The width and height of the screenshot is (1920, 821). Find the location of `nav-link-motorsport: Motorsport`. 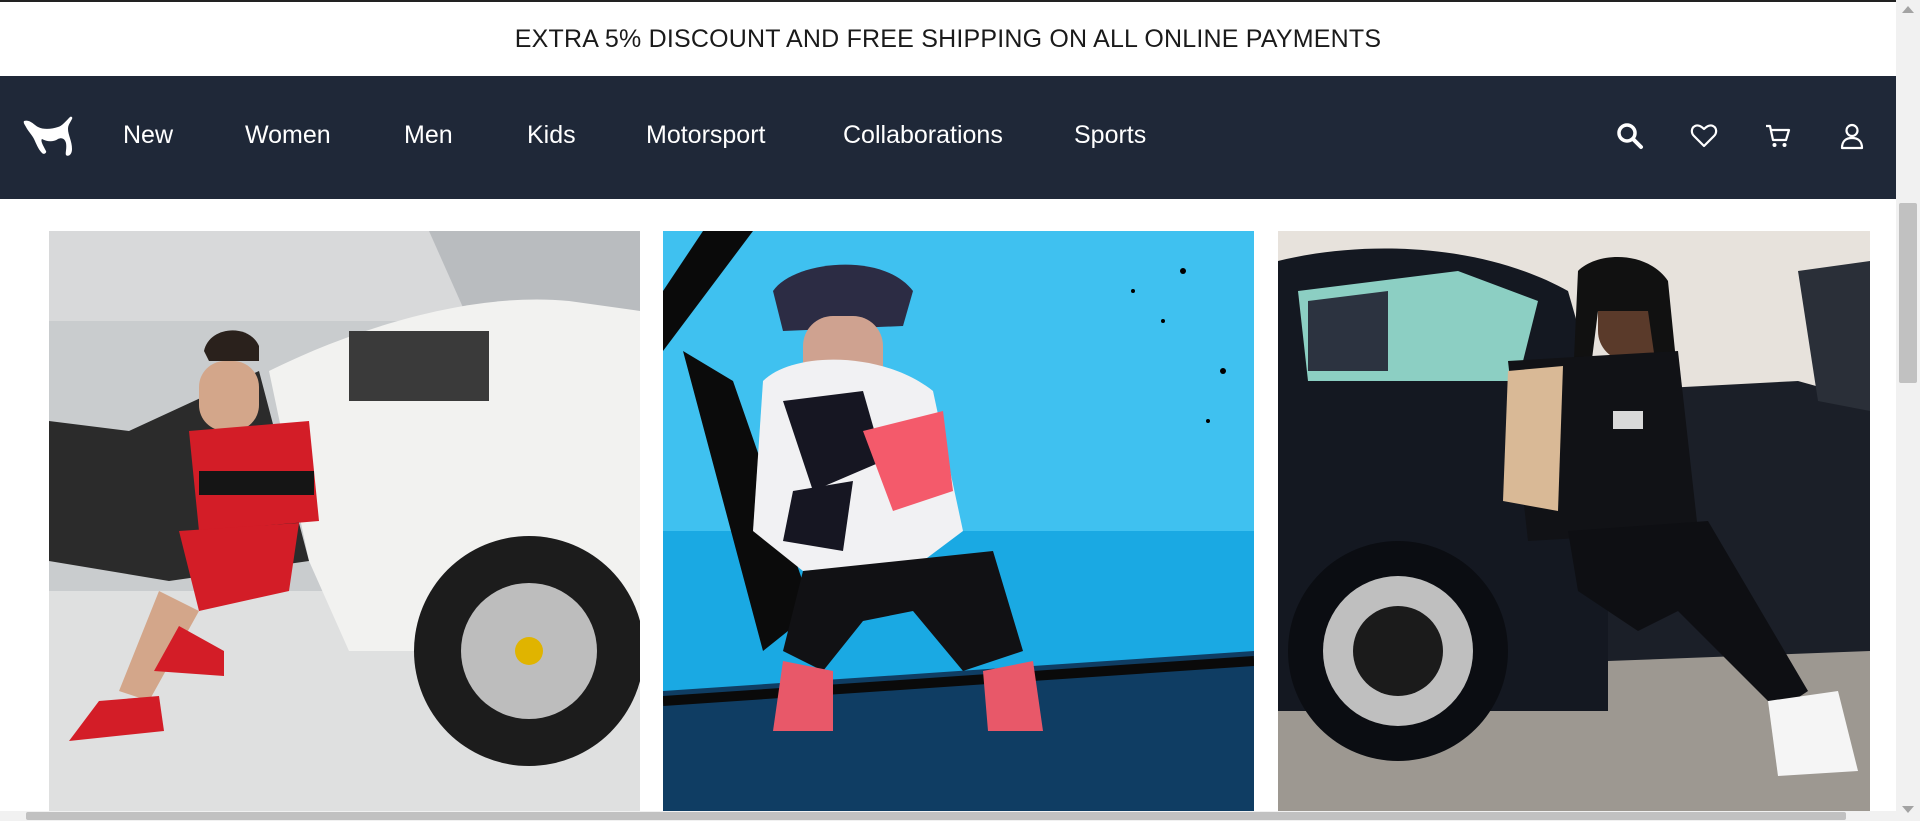

nav-link-motorsport: Motorsport is located at coordinates (705, 135).